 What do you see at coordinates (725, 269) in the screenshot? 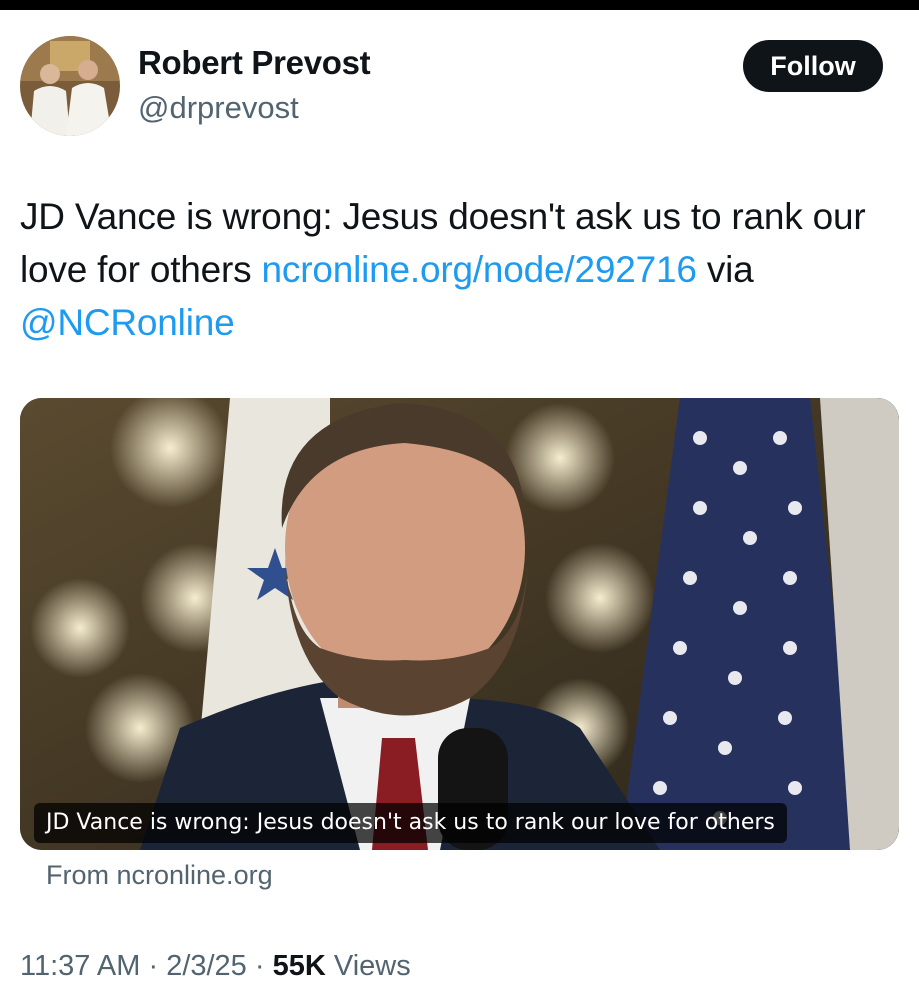
I see `tweet-text-via: via` at bounding box center [725, 269].